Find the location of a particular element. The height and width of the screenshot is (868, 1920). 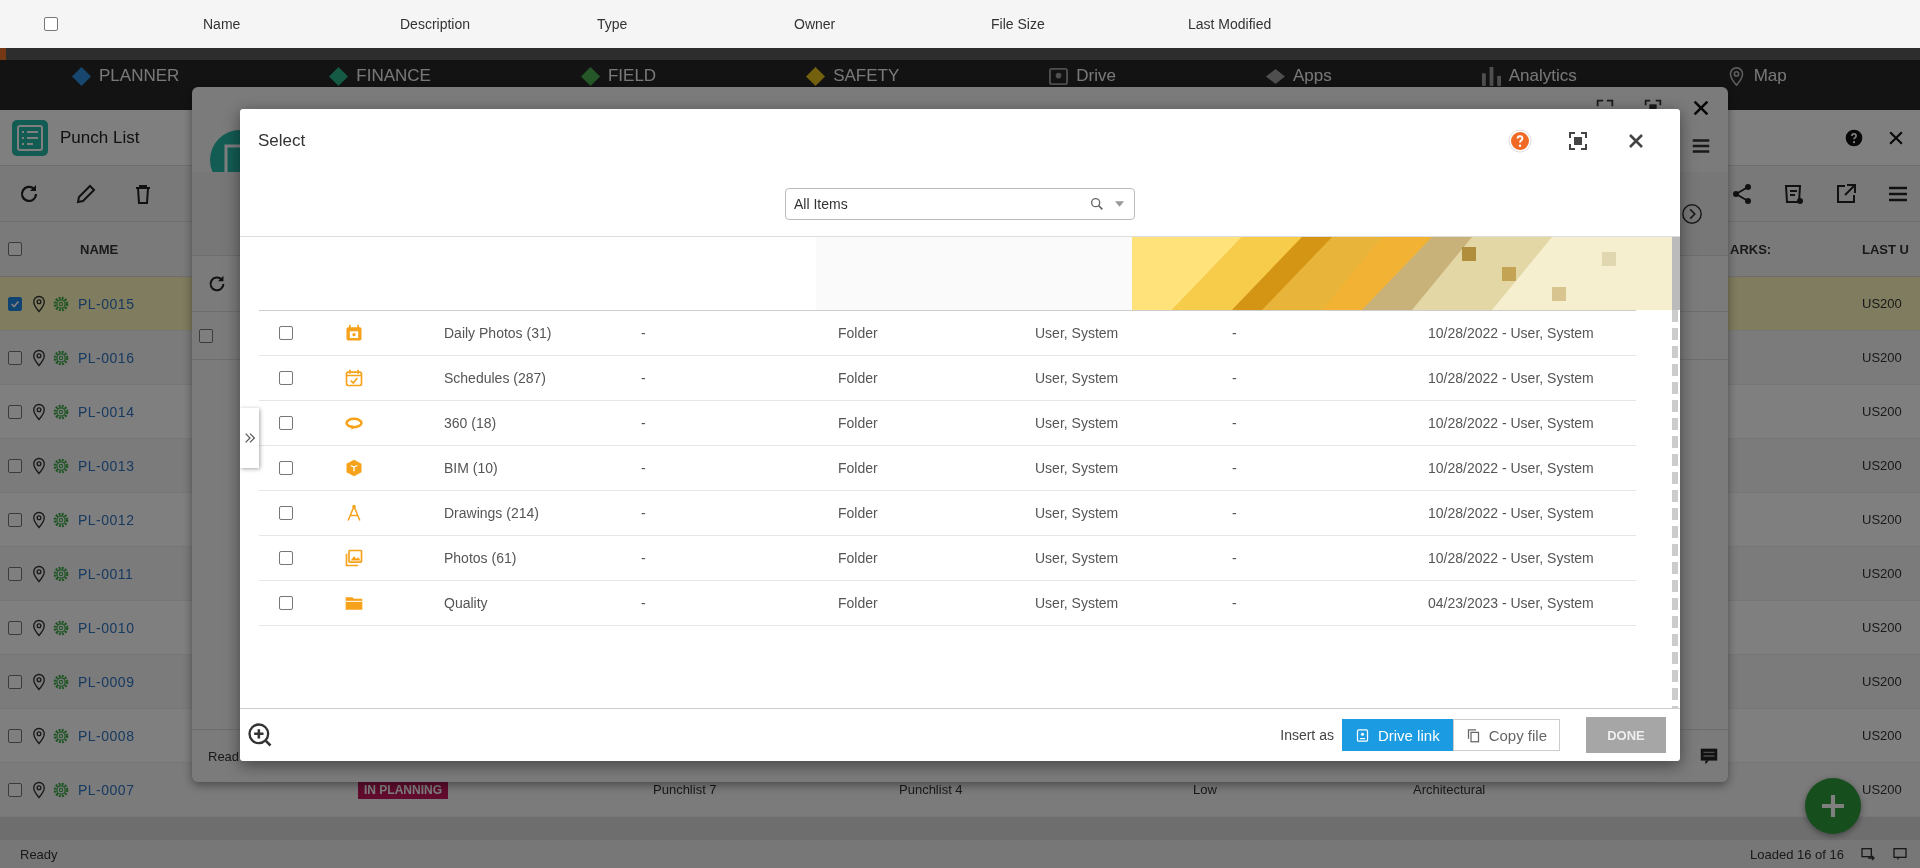

zoom-in-icon is located at coordinates (260, 735).